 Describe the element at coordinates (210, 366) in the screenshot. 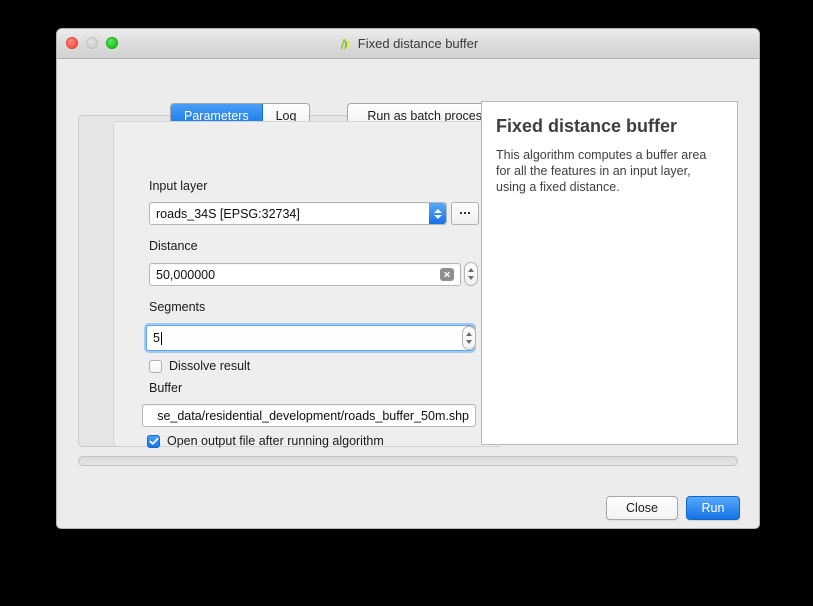

I see `dissolve-result-label: Dissolve result` at that location.